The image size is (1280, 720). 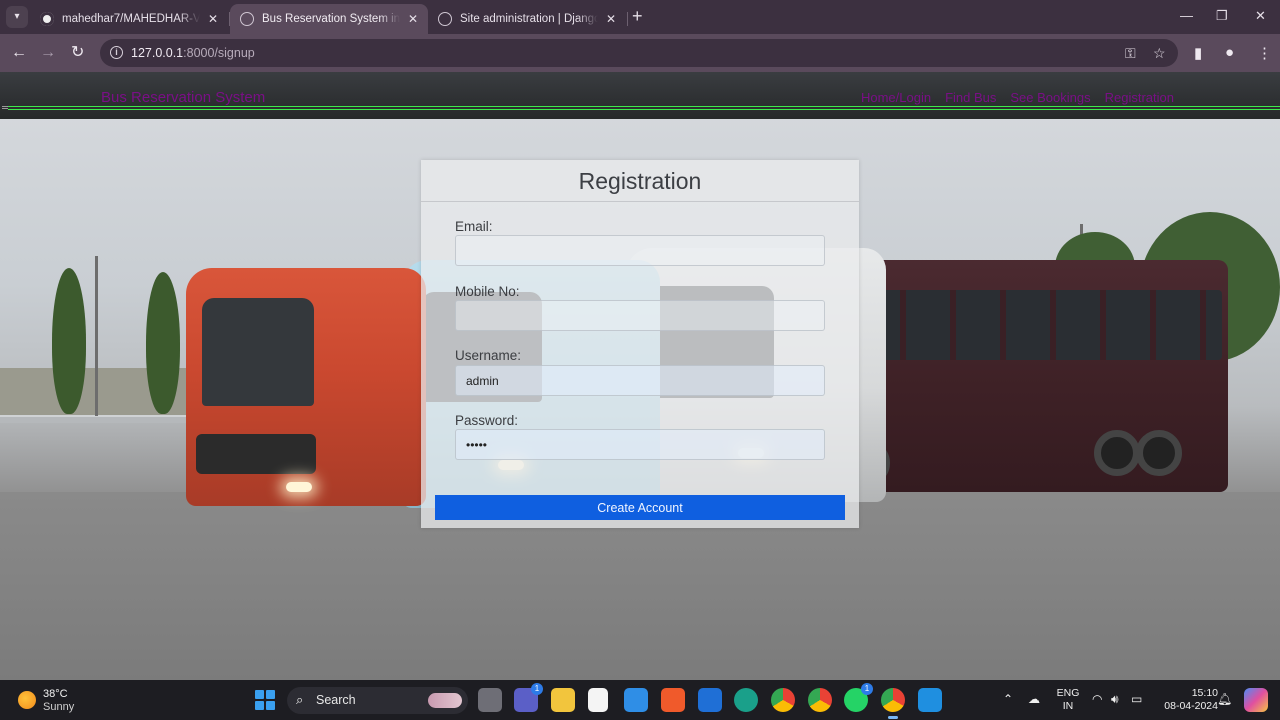 I want to click on url-path: :8000/signup, so click(x=219, y=53).